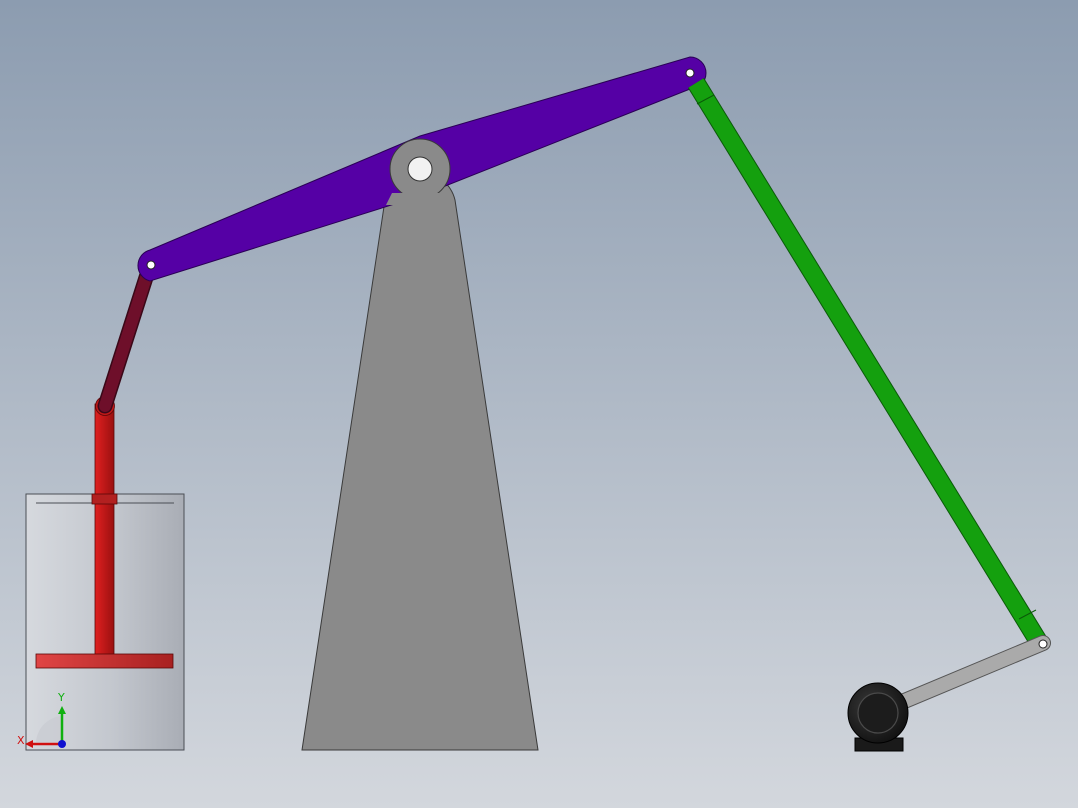 This screenshot has width=1078, height=808. Describe the element at coordinates (61, 697) in the screenshot. I see `y-axis-label: Y` at that location.